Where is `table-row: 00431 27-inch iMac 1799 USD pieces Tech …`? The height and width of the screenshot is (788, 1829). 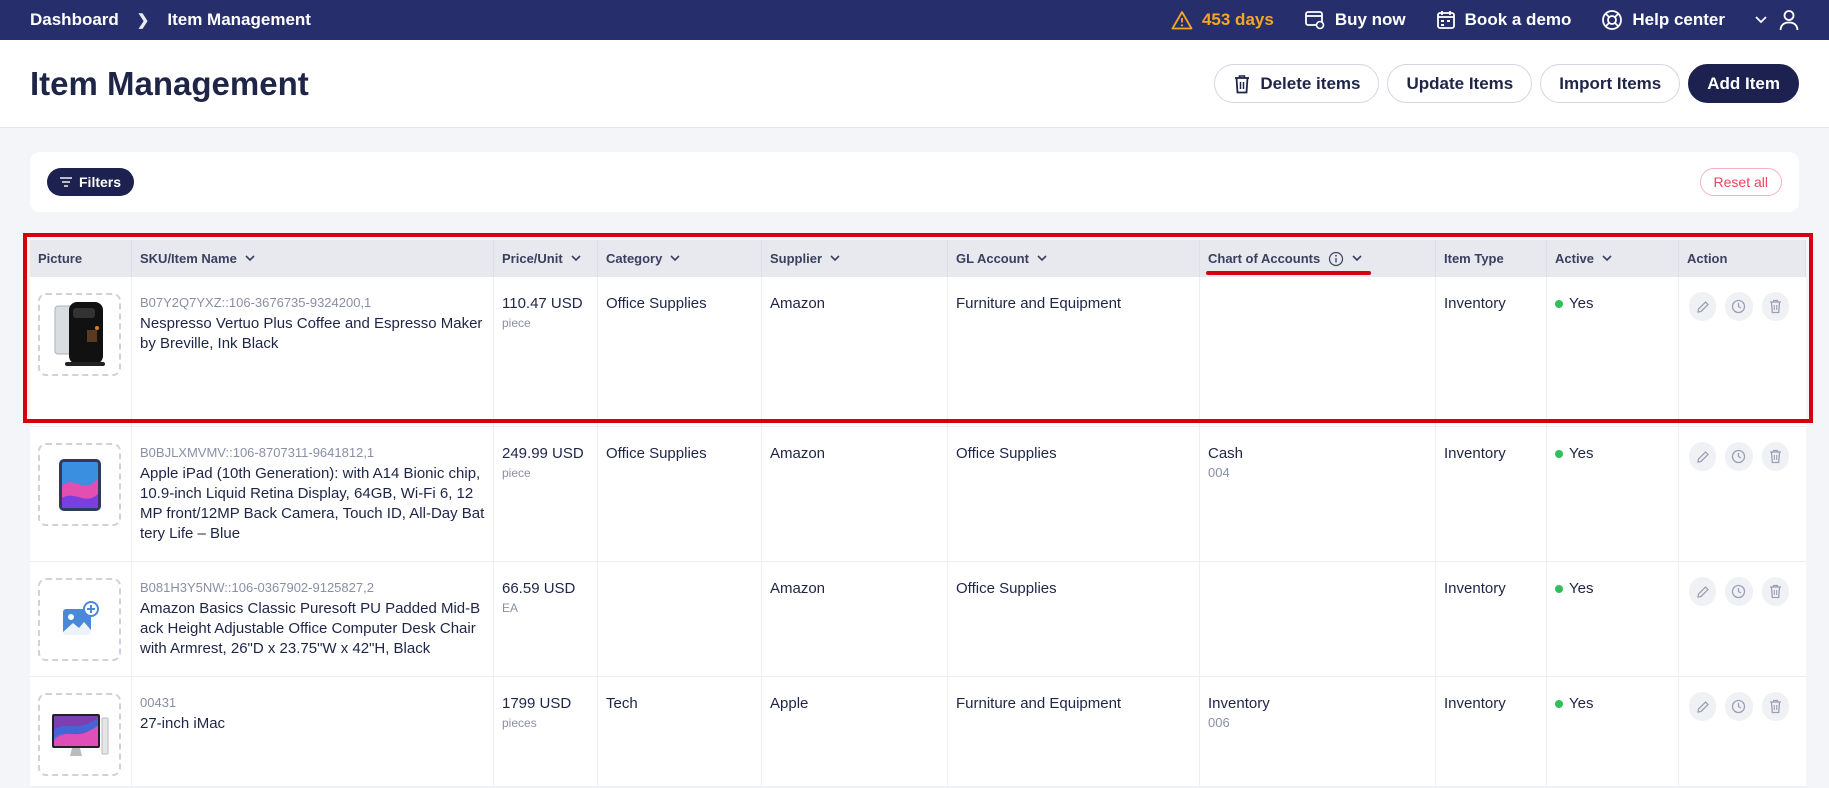 table-row: 00431 27-inch iMac 1799 USD pieces Tech … is located at coordinates (918, 732).